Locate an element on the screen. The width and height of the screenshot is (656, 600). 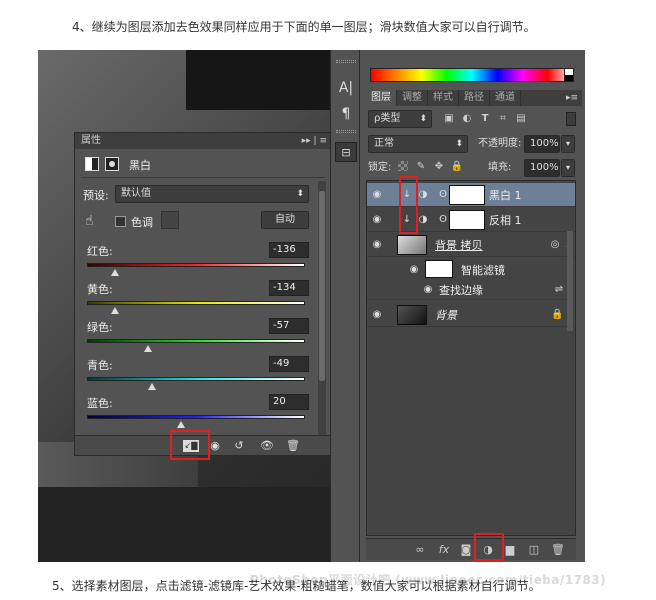
fill-input: 100% is located at coordinates (542, 168).